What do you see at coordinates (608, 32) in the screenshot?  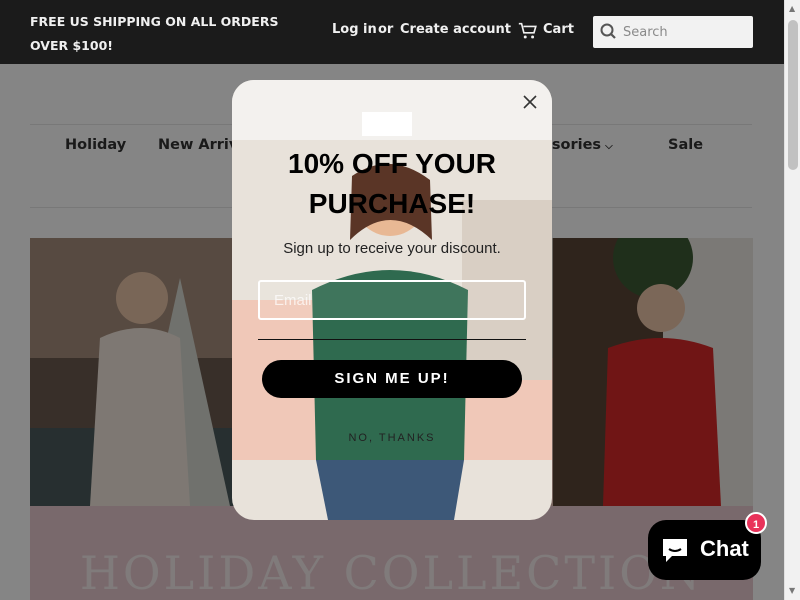 I see `search-icon` at bounding box center [608, 32].